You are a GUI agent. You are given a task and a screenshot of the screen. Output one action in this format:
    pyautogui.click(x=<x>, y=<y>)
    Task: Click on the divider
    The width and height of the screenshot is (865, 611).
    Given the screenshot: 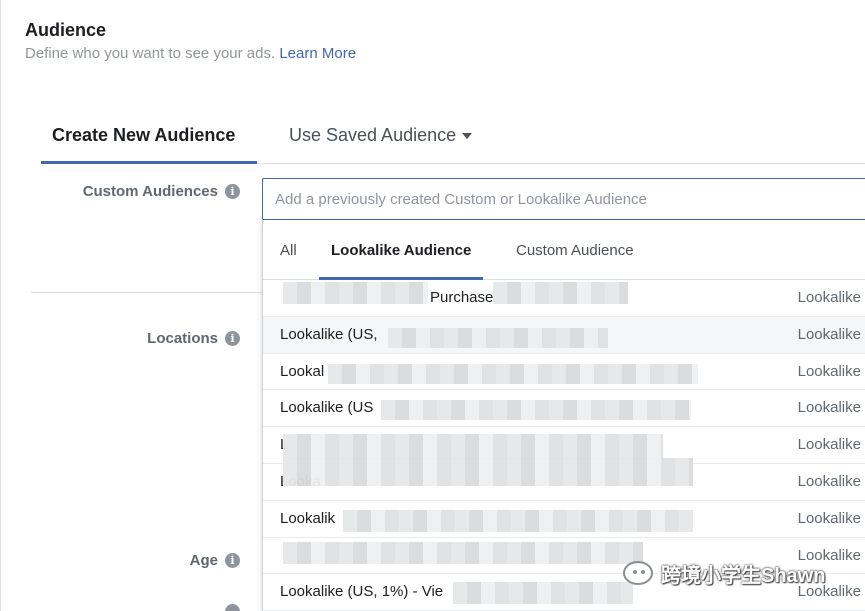 What is the action you would take?
    pyautogui.click(x=147, y=292)
    